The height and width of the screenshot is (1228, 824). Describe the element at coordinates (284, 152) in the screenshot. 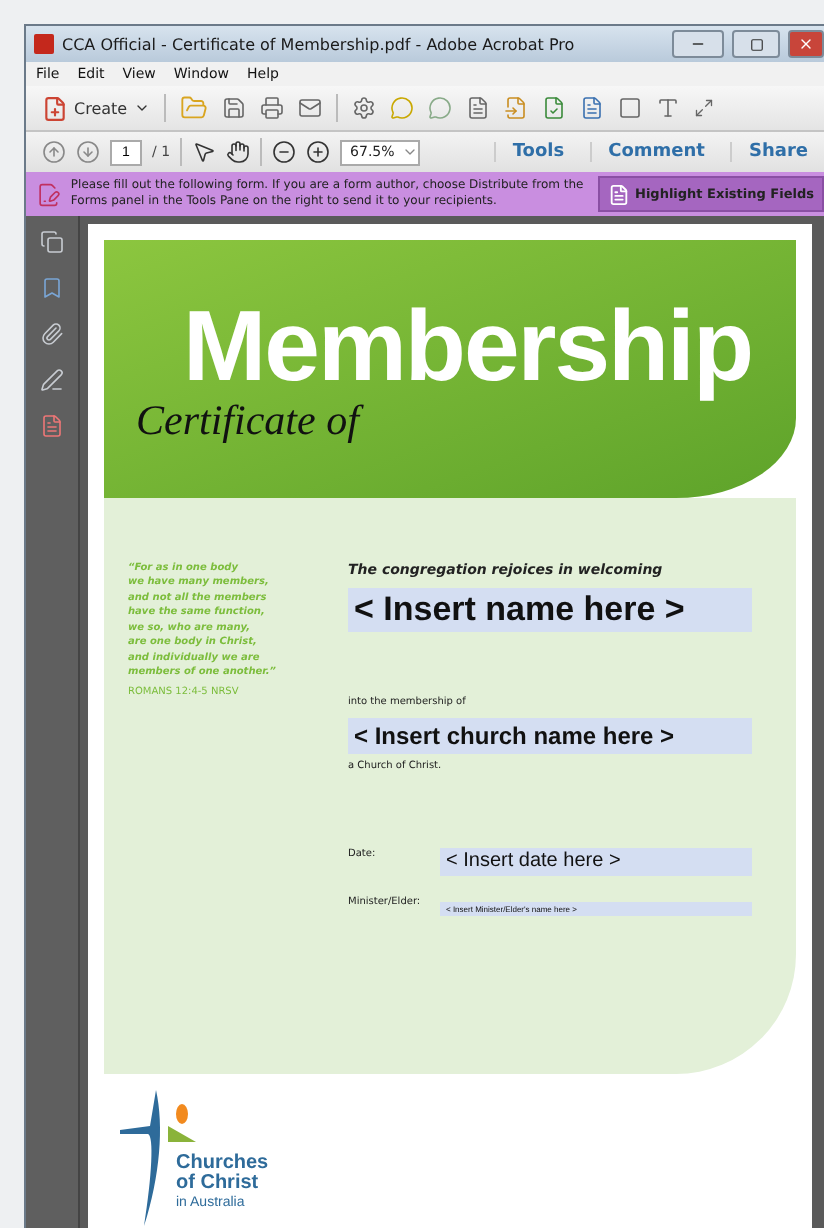

I see `zoom-out-icon` at that location.